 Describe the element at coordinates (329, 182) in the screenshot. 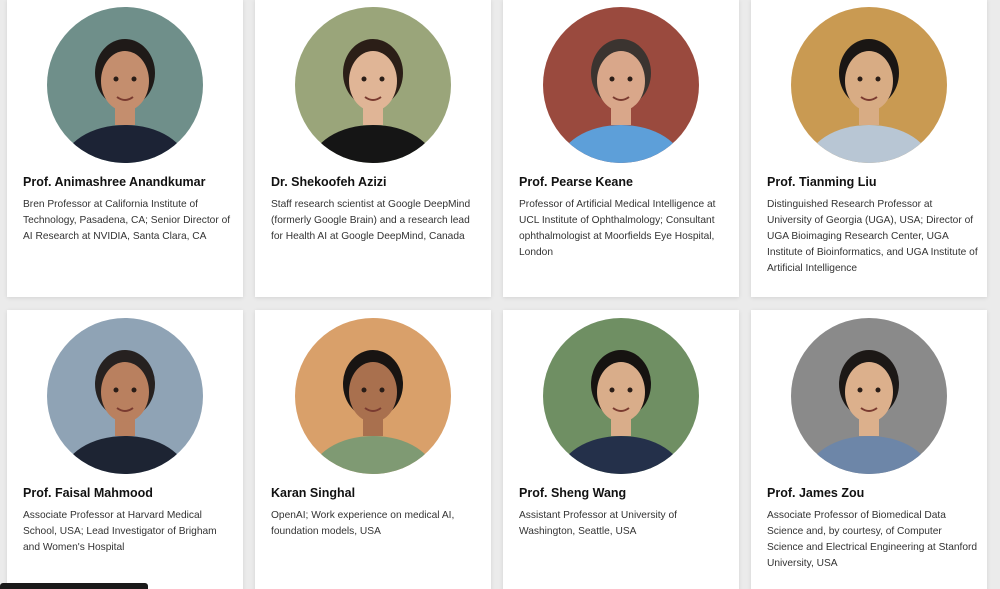

I see `speaker-name: Dr. Shekoofeh Azizi` at that location.